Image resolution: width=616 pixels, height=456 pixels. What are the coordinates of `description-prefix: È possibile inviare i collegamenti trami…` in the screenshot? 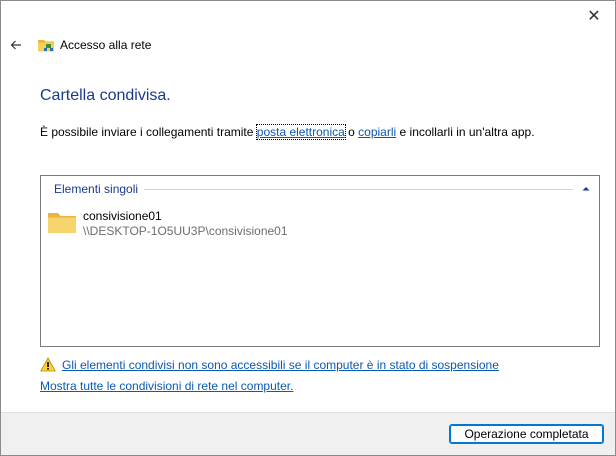 It's located at (148, 132).